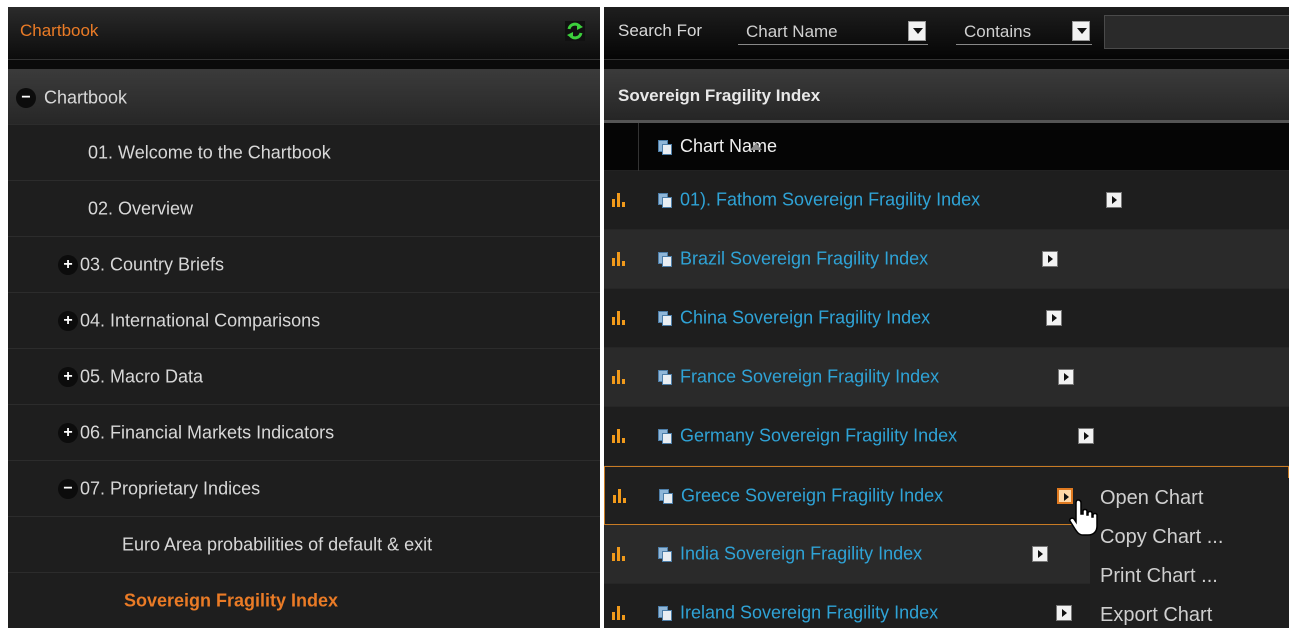 This screenshot has height=628, width=1289. I want to click on chart-name-link: India Sovereign Fragility Index, so click(801, 554).